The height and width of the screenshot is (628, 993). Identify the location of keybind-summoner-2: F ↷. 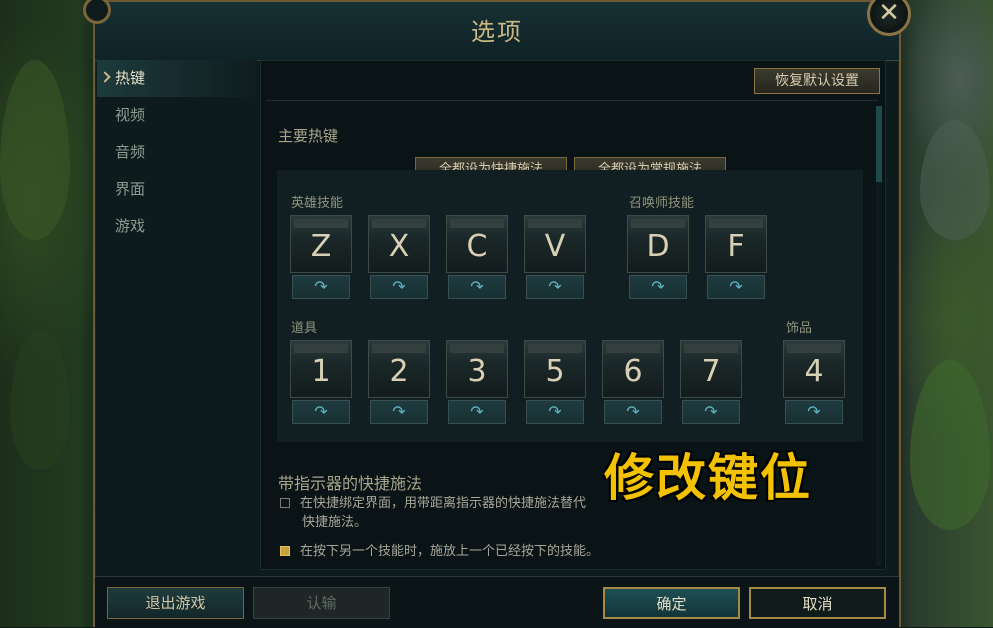
(736, 258).